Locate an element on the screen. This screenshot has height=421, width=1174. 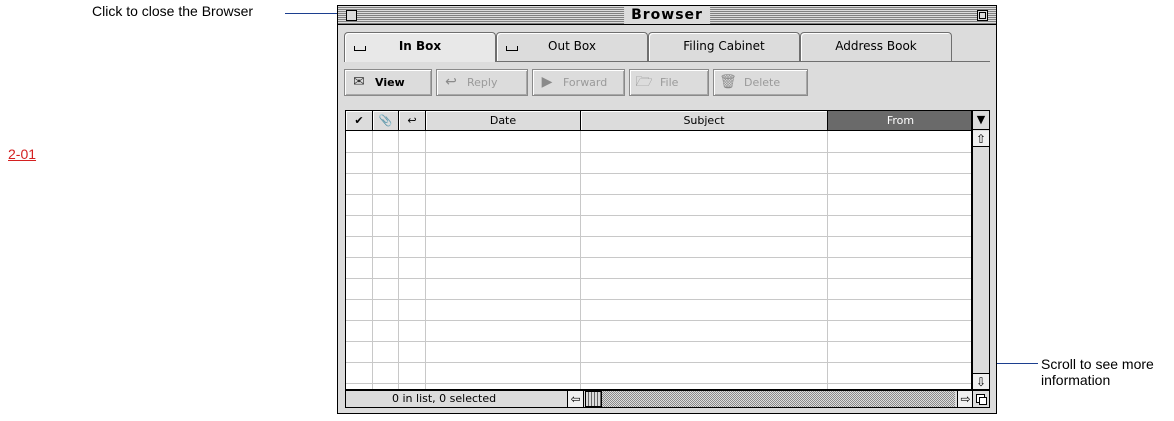
forward-button: ▶ Forward is located at coordinates (578, 82).